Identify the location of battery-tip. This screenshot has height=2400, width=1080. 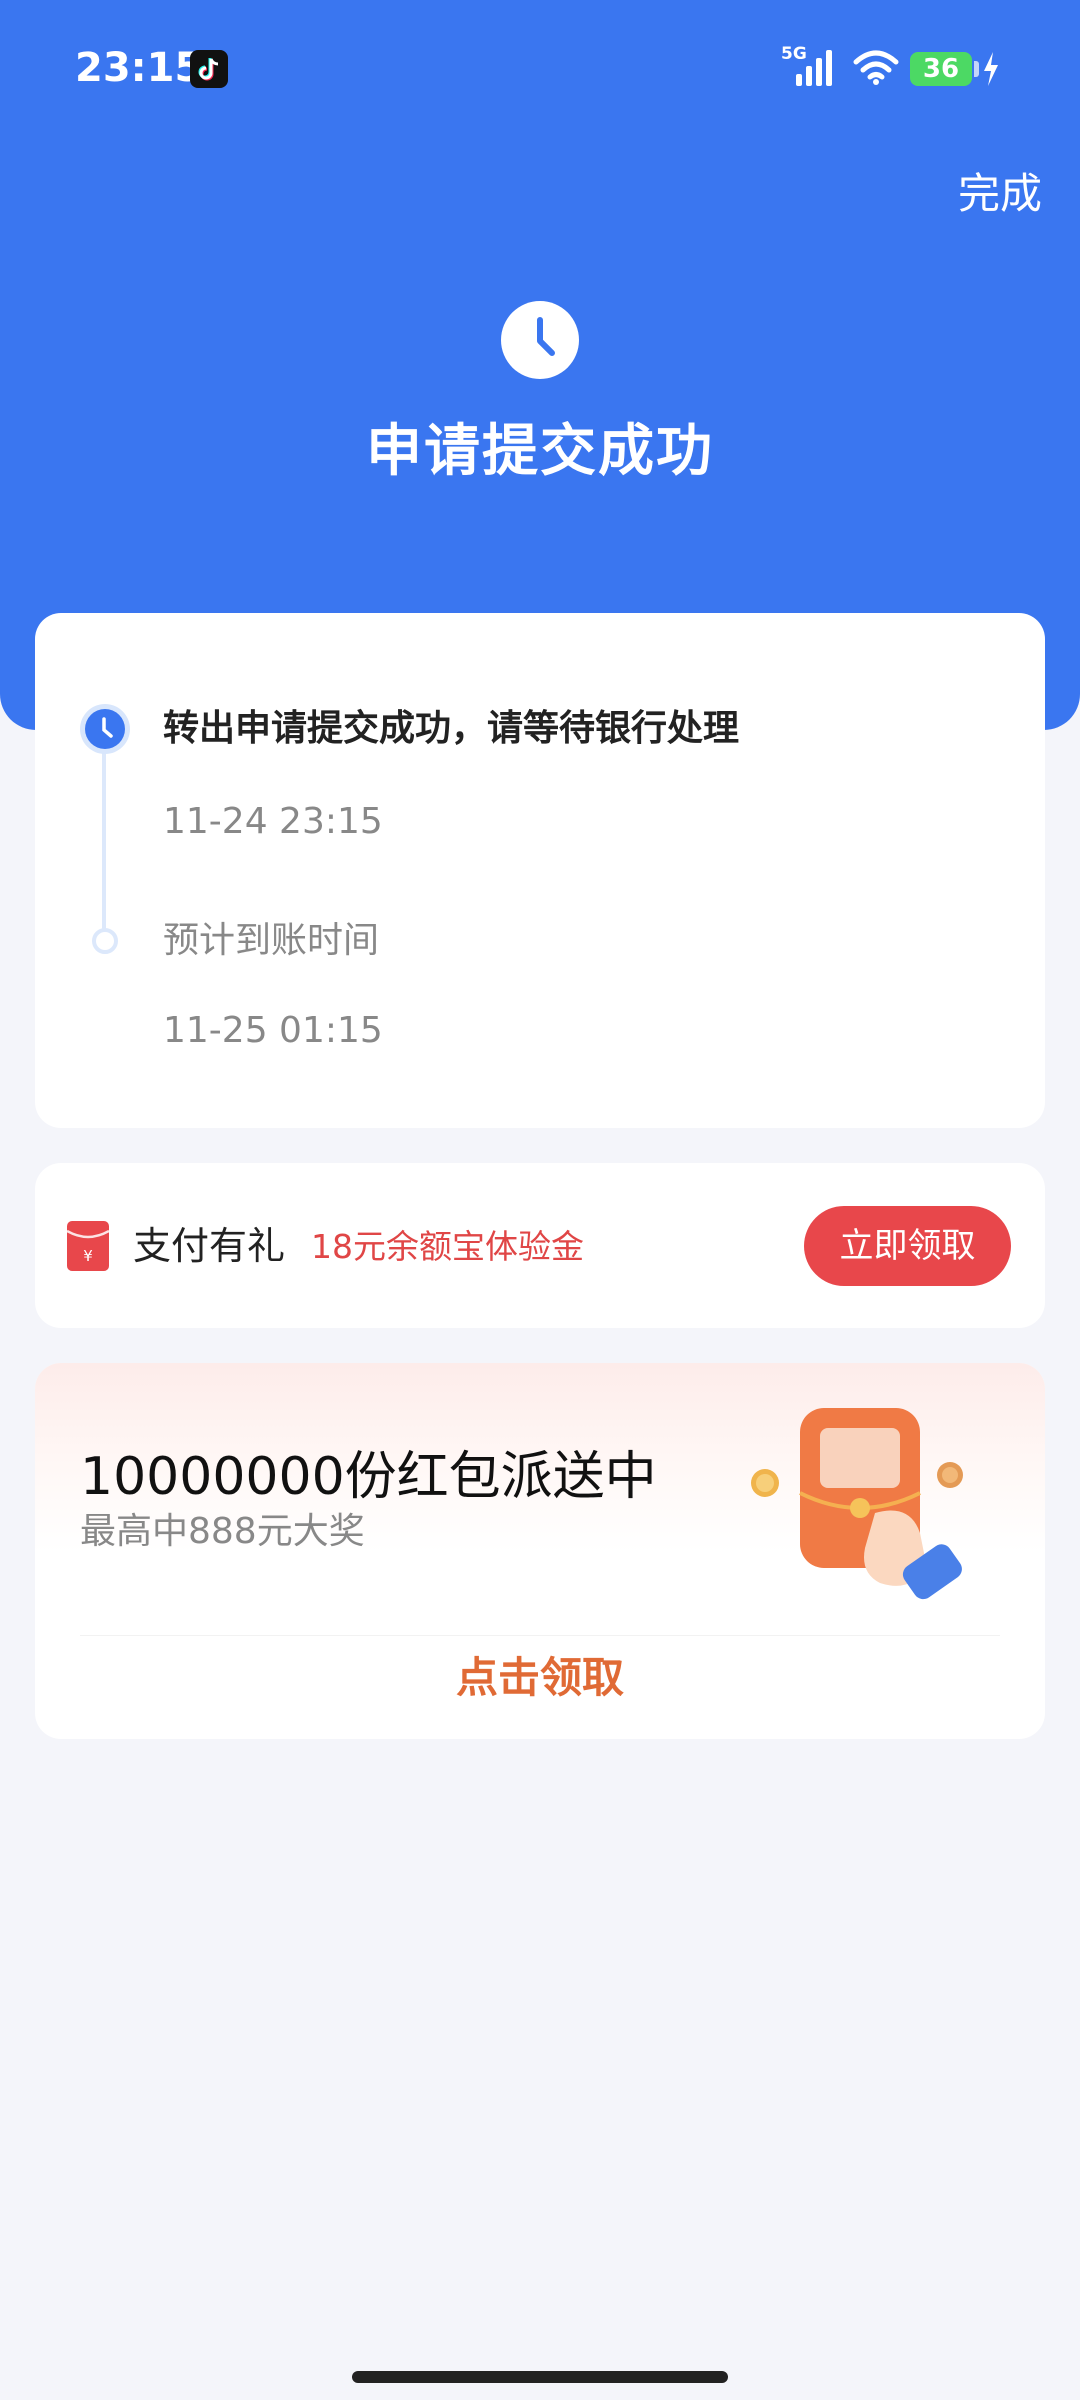
(976, 69).